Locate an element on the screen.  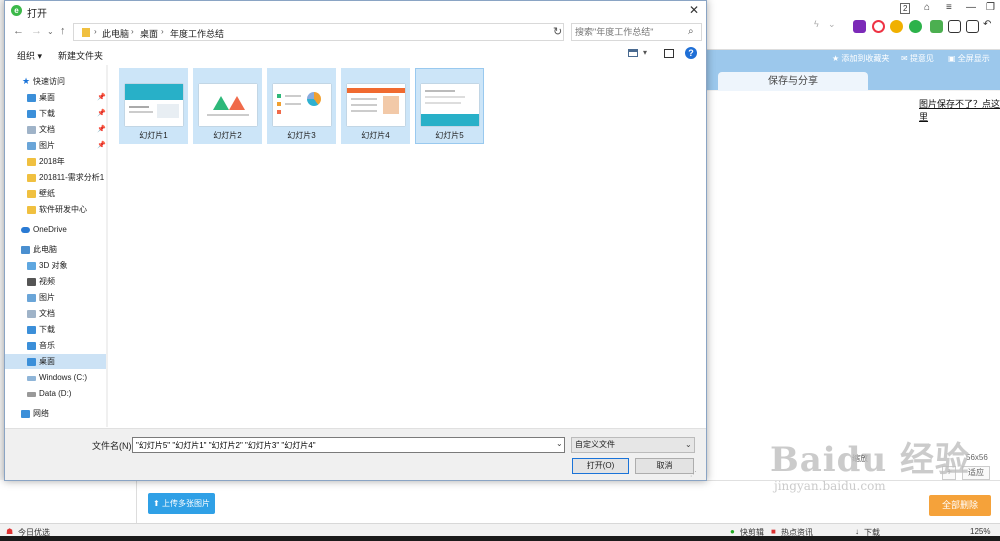
sidebar-item-drive-d: Data (D:) is located at coordinates (55, 393).